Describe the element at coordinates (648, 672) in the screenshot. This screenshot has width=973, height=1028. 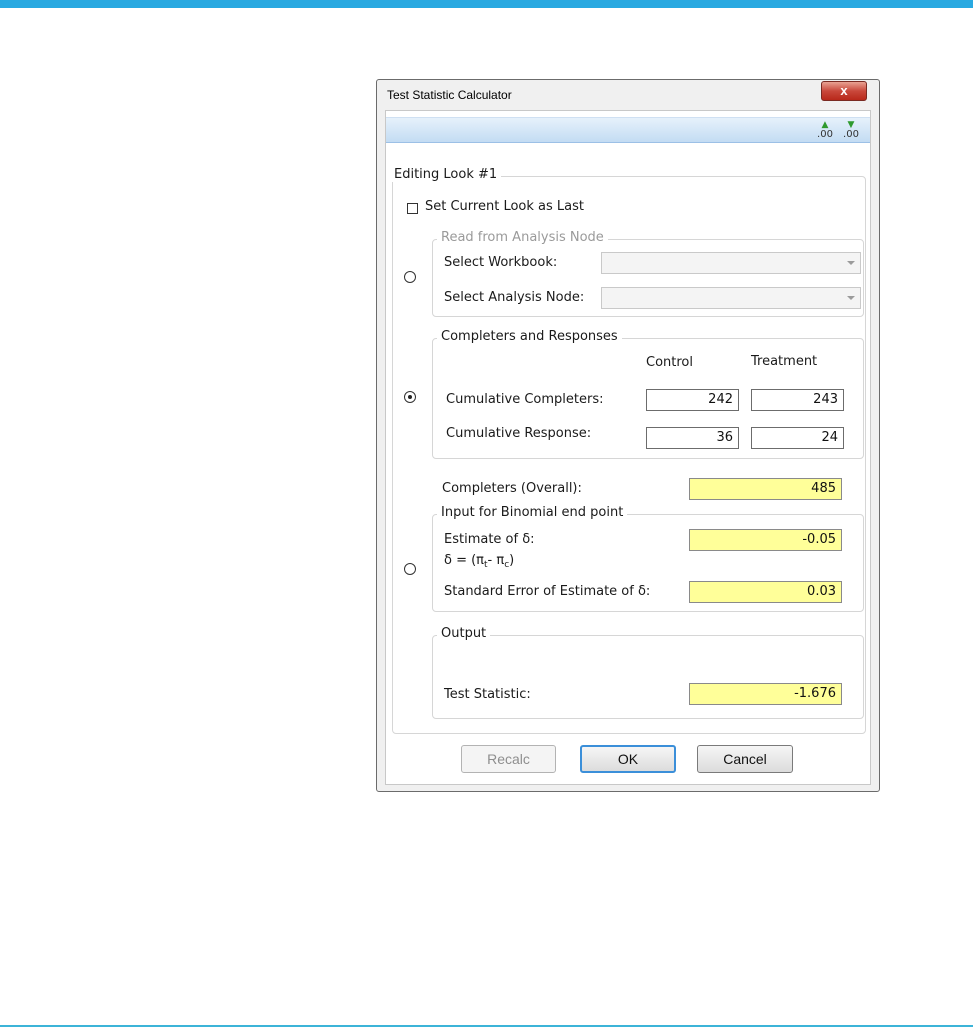
I see `output-group: Output Test Statistic: -1.676` at that location.